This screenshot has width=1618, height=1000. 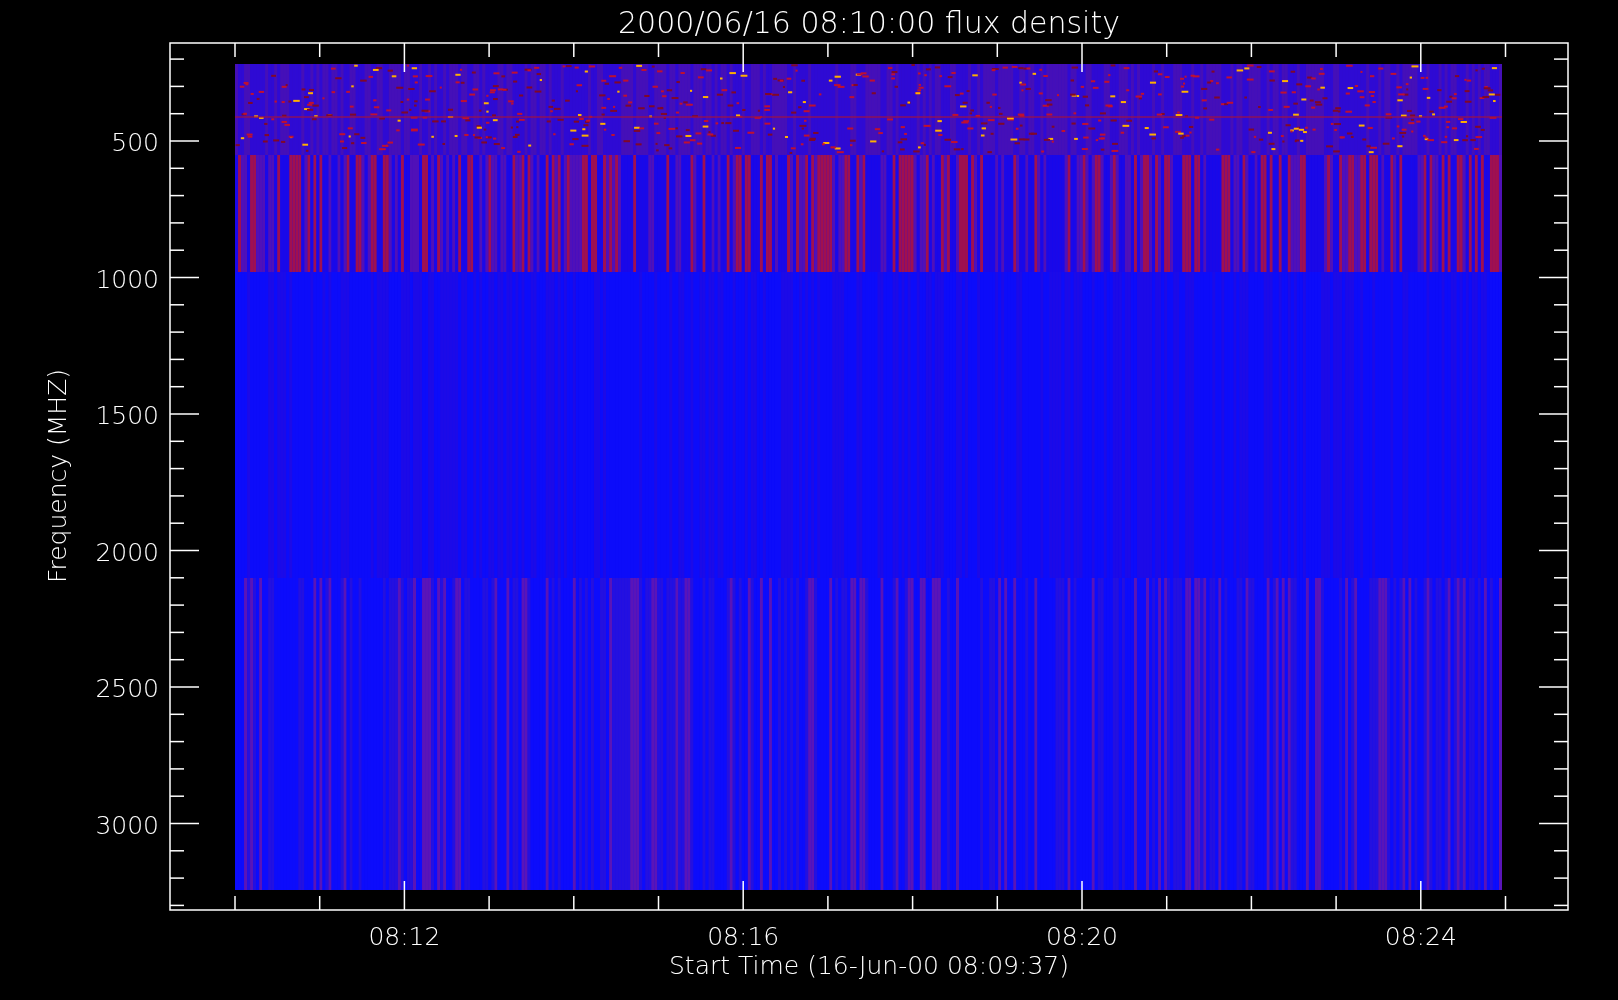 What do you see at coordinates (127, 279) in the screenshot?
I see `y-tick-label: 1000` at bounding box center [127, 279].